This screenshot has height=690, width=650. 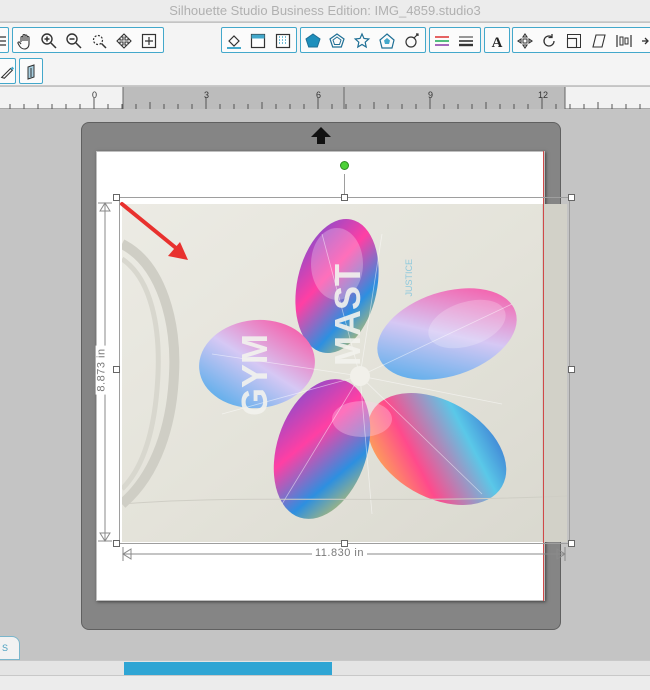 I want to click on pentagon-outline-icon, so click(x=337, y=41).